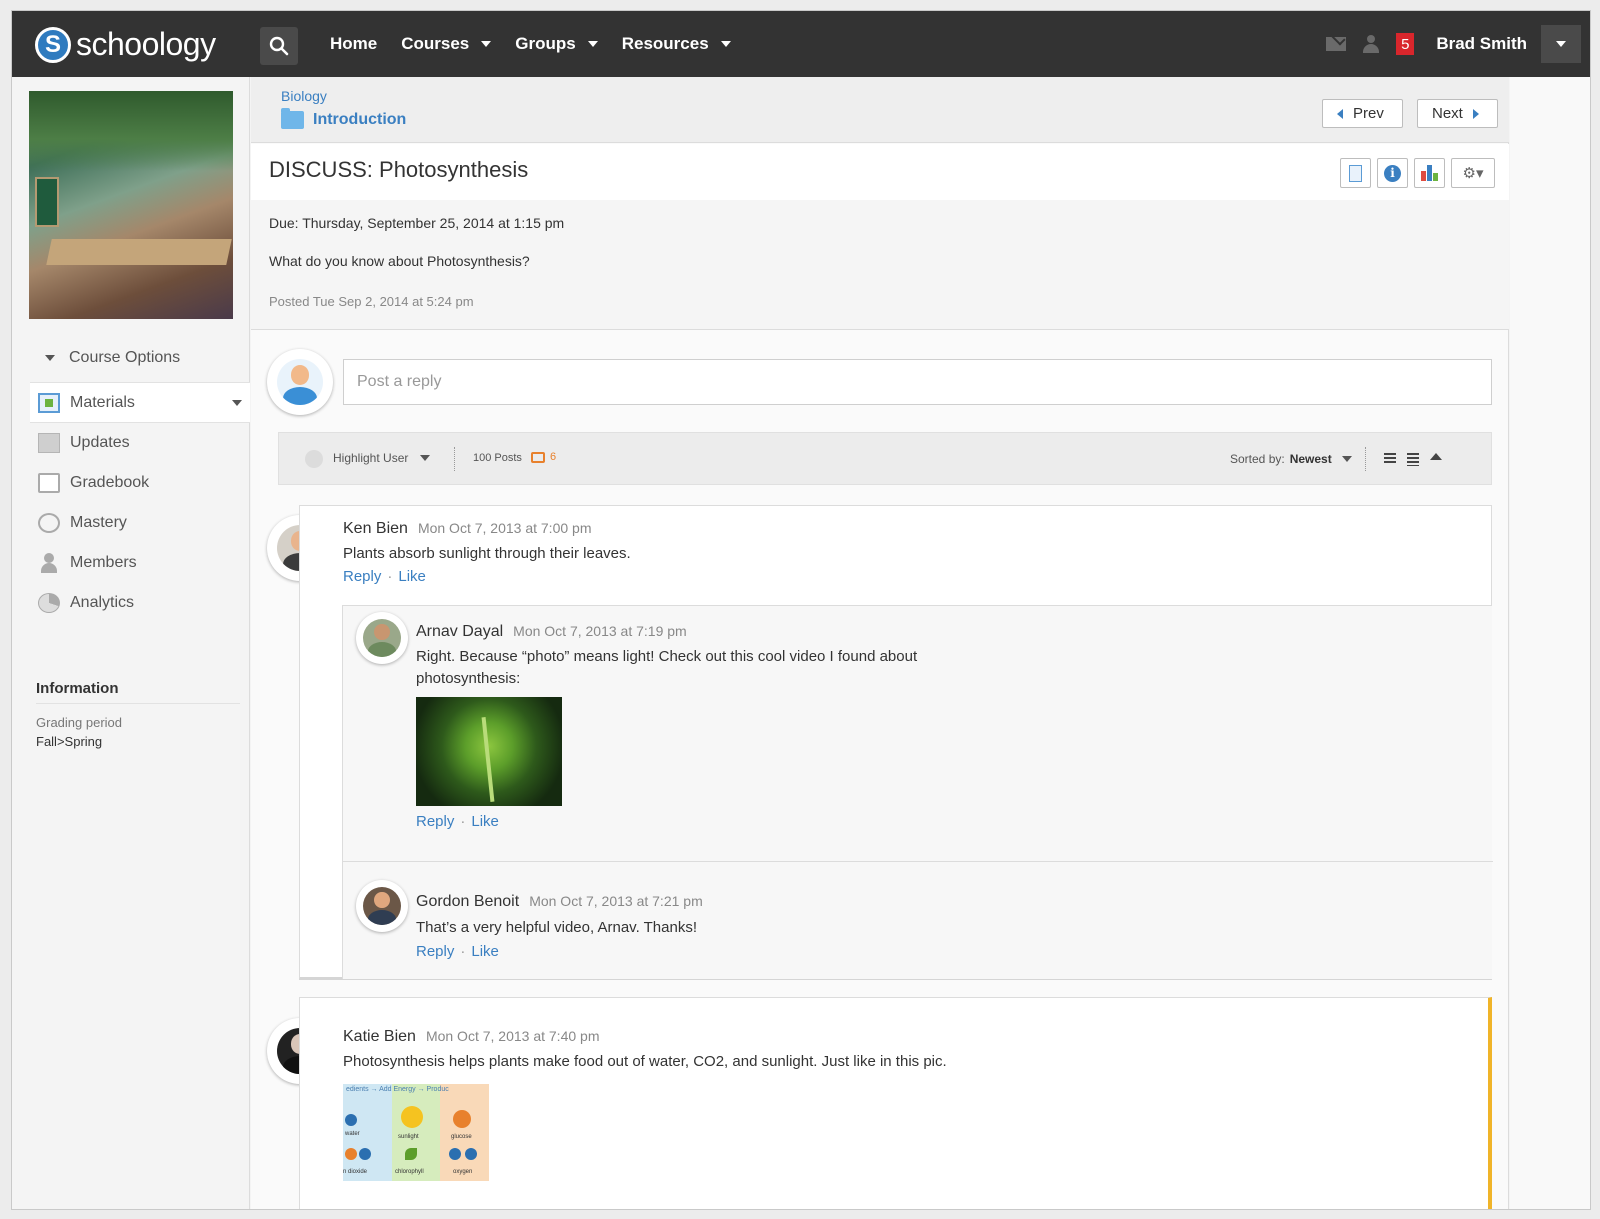 The height and width of the screenshot is (1219, 1600). I want to click on analytics-icon, so click(49, 603).